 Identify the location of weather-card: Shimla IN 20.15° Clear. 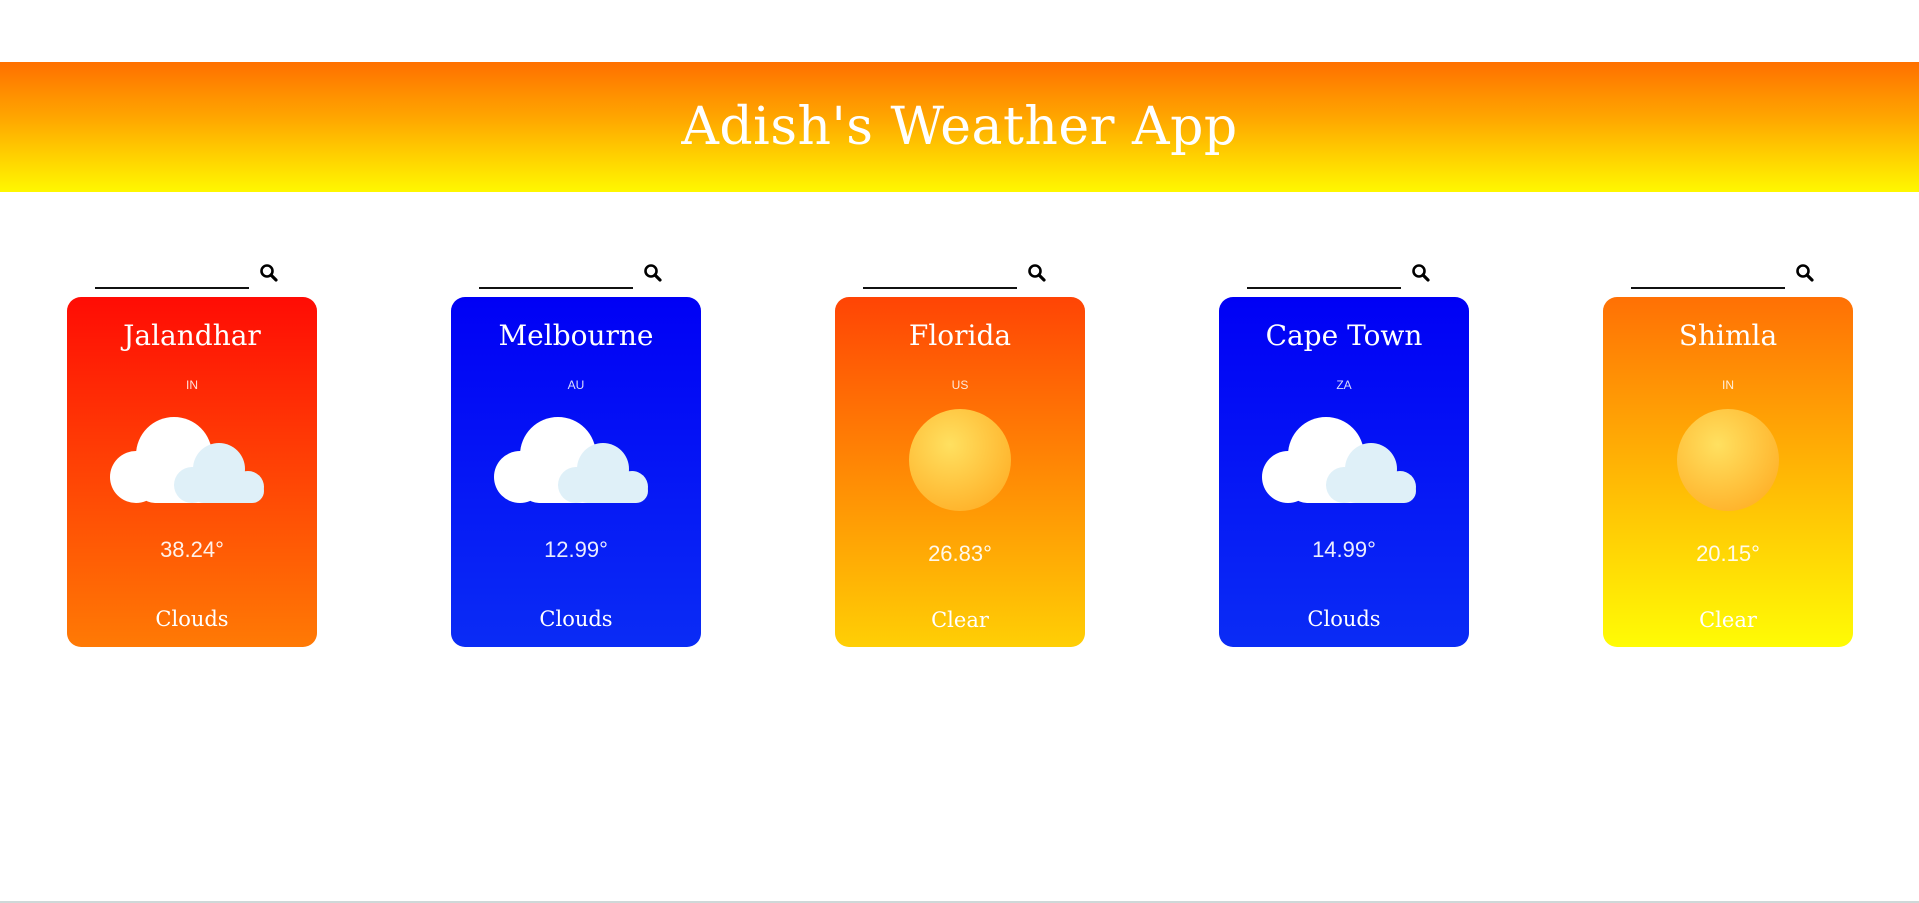
(1728, 472).